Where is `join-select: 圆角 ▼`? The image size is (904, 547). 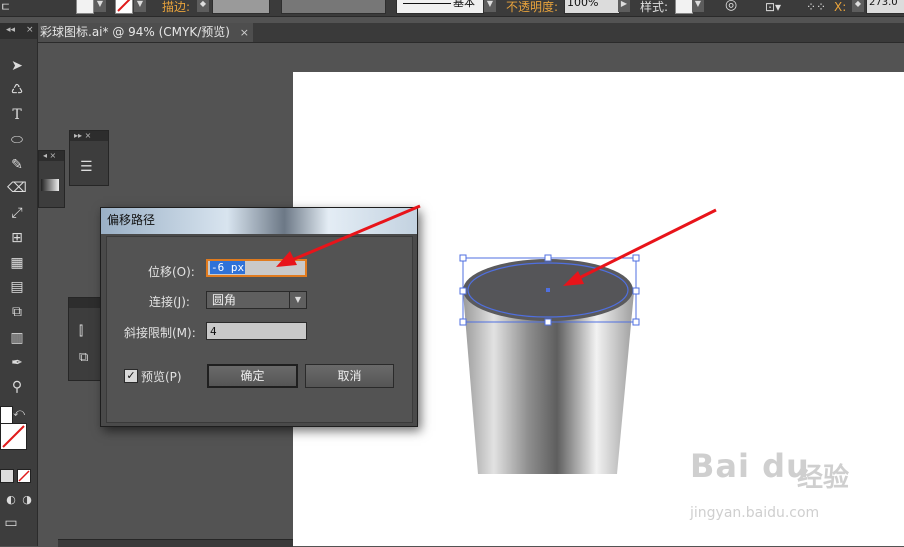 join-select: 圆角 ▼ is located at coordinates (256, 300).